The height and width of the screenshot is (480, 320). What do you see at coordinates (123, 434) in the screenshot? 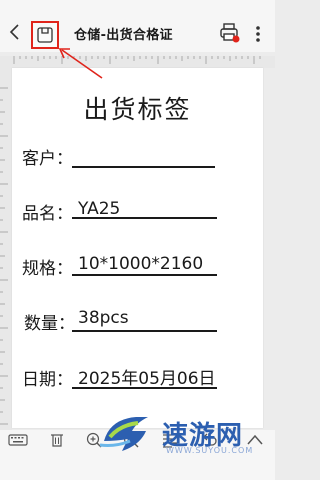
I see `watermark-logo-icon` at bounding box center [123, 434].